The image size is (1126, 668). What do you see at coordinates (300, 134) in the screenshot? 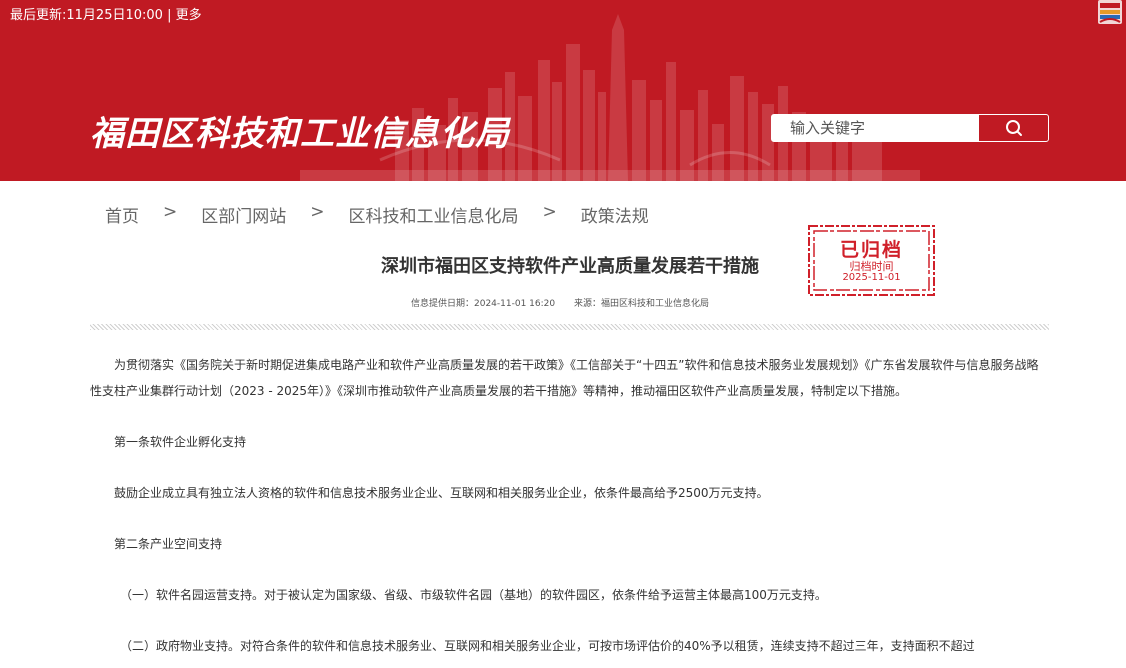
I see `site-title: 福田区科技和工业信息化局` at bounding box center [300, 134].